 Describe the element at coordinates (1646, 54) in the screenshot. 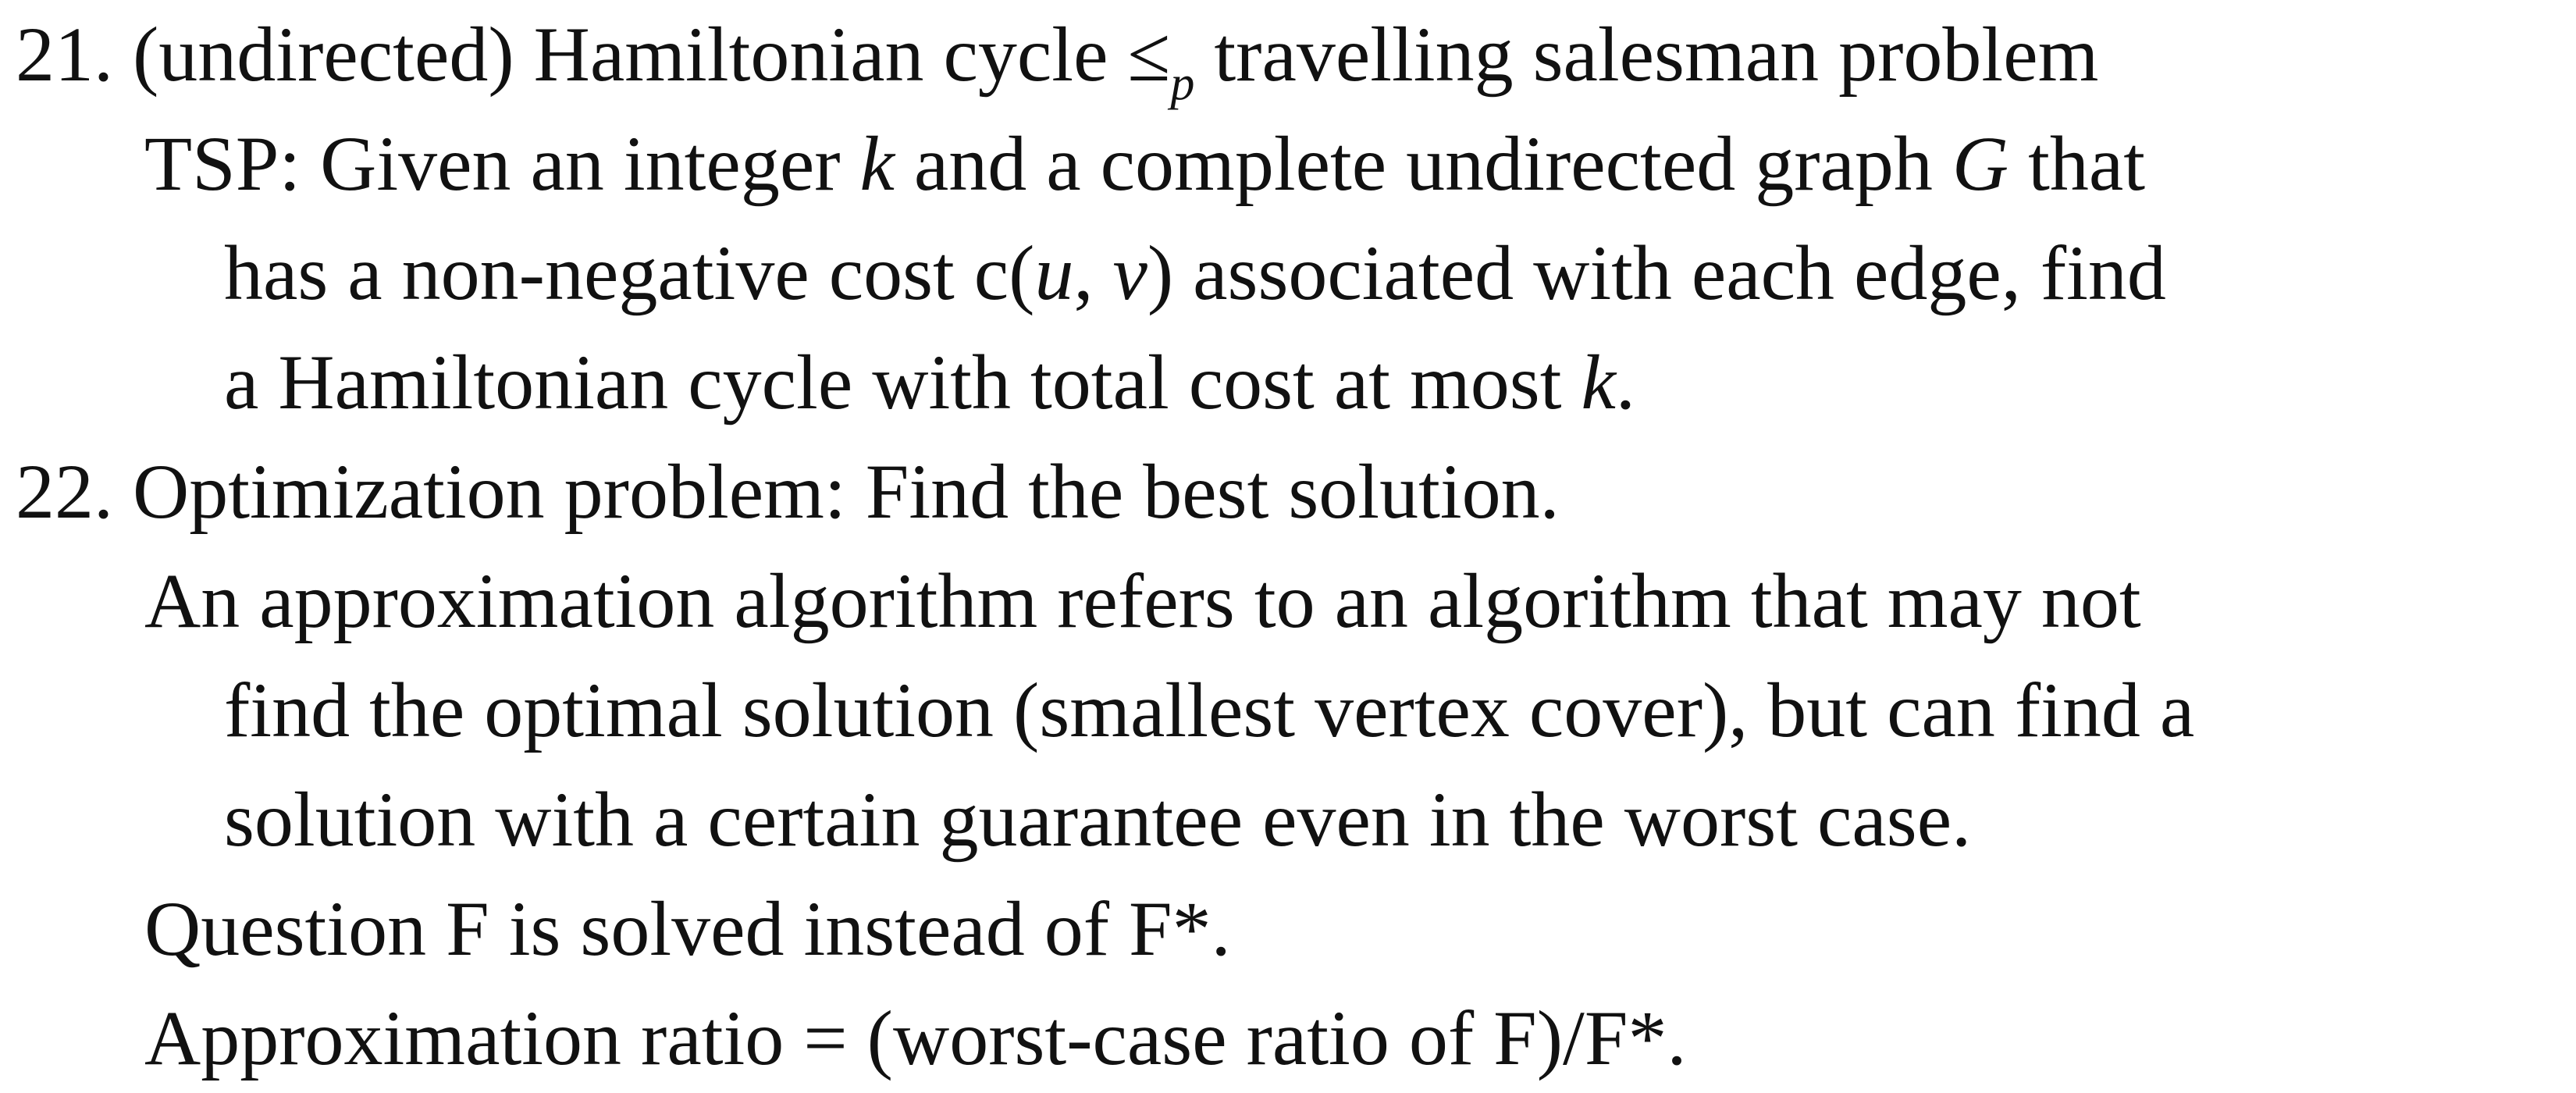

I see `item-title-after: travelling salesman problem` at that location.